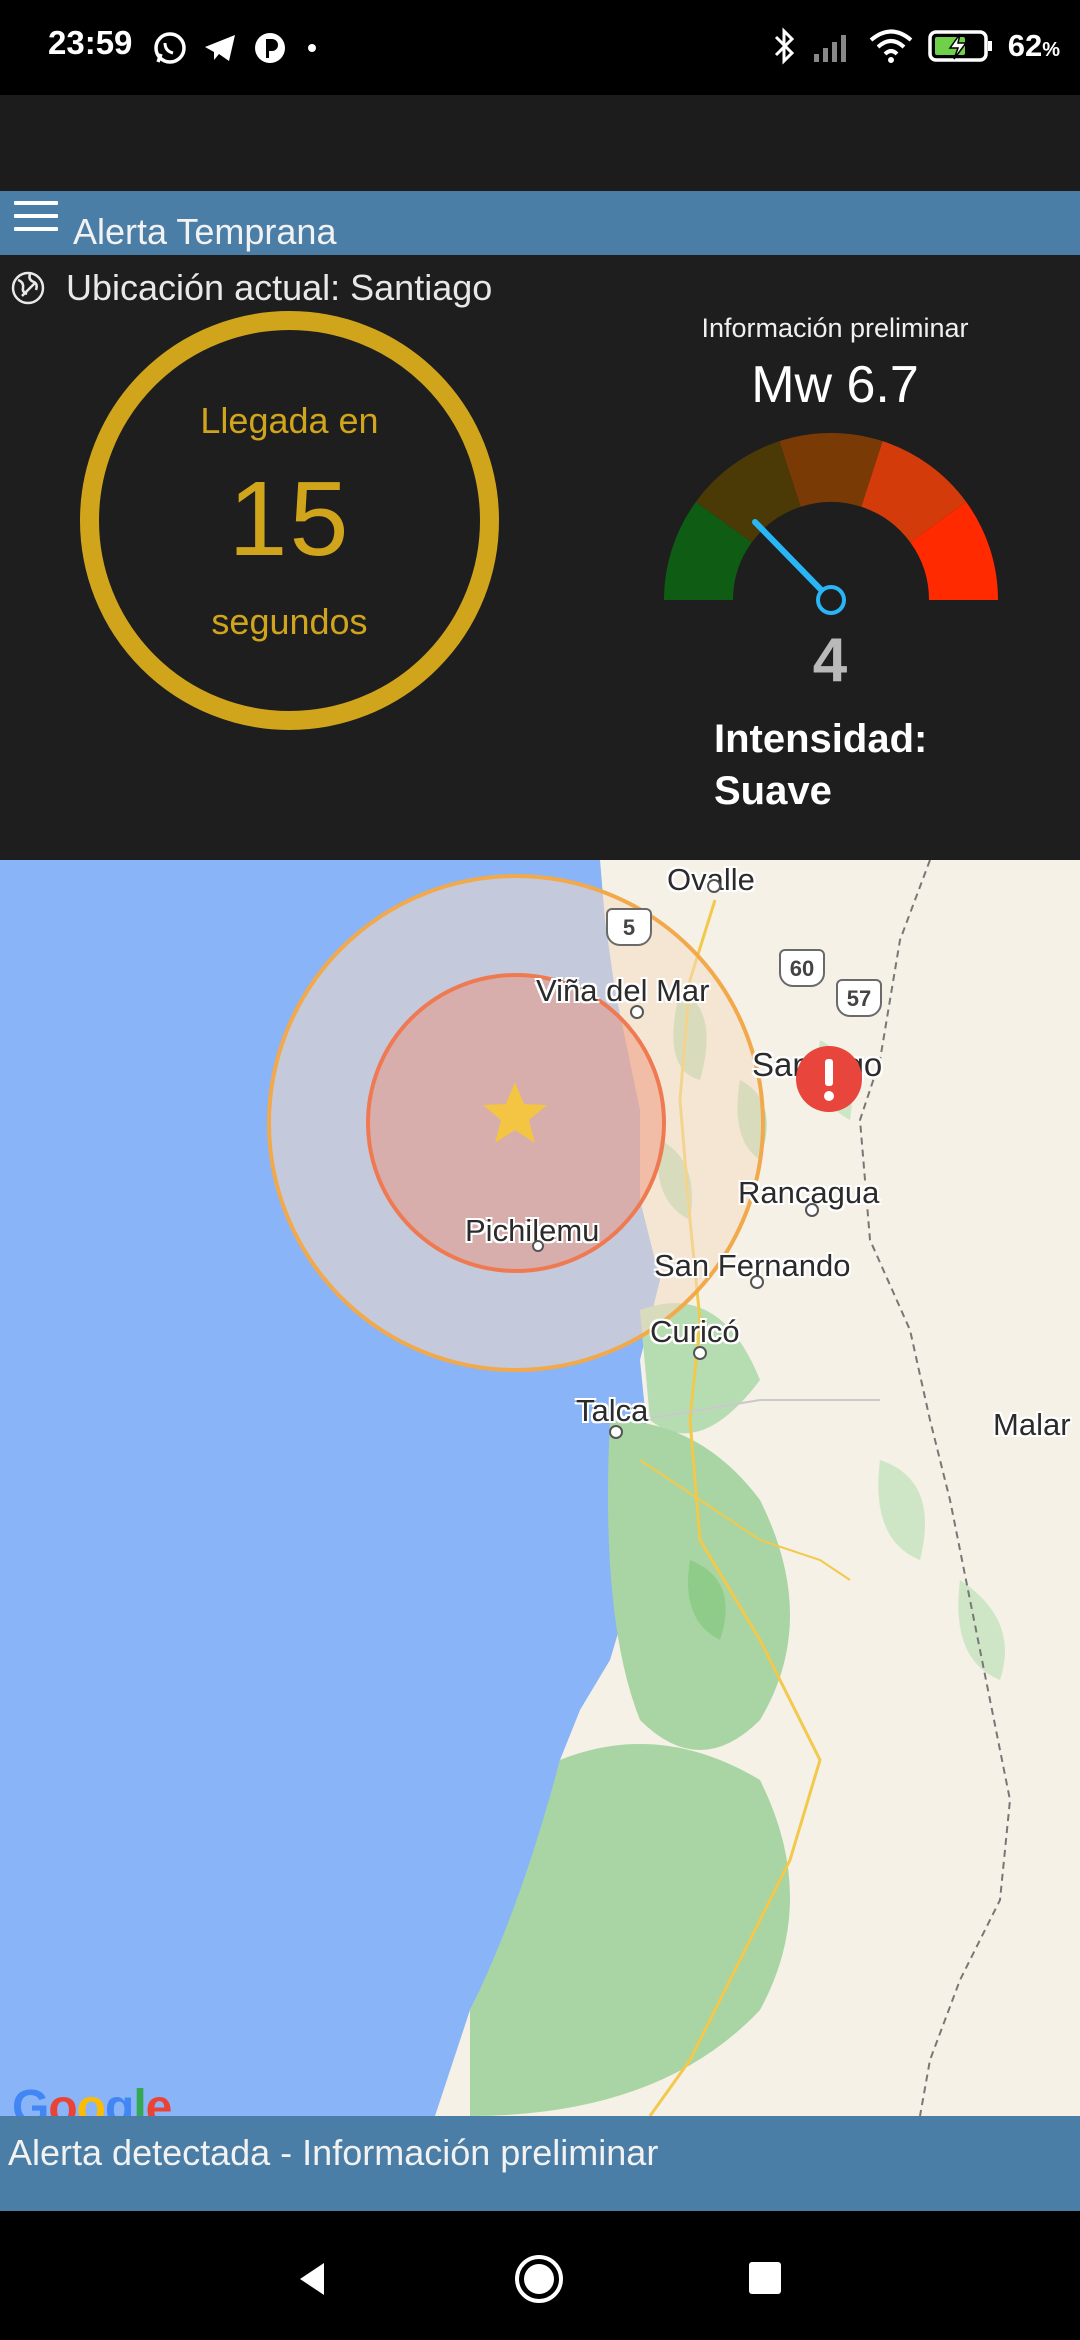  Describe the element at coordinates (859, 998) in the screenshot. I see `highway-shield-57: 57` at that location.